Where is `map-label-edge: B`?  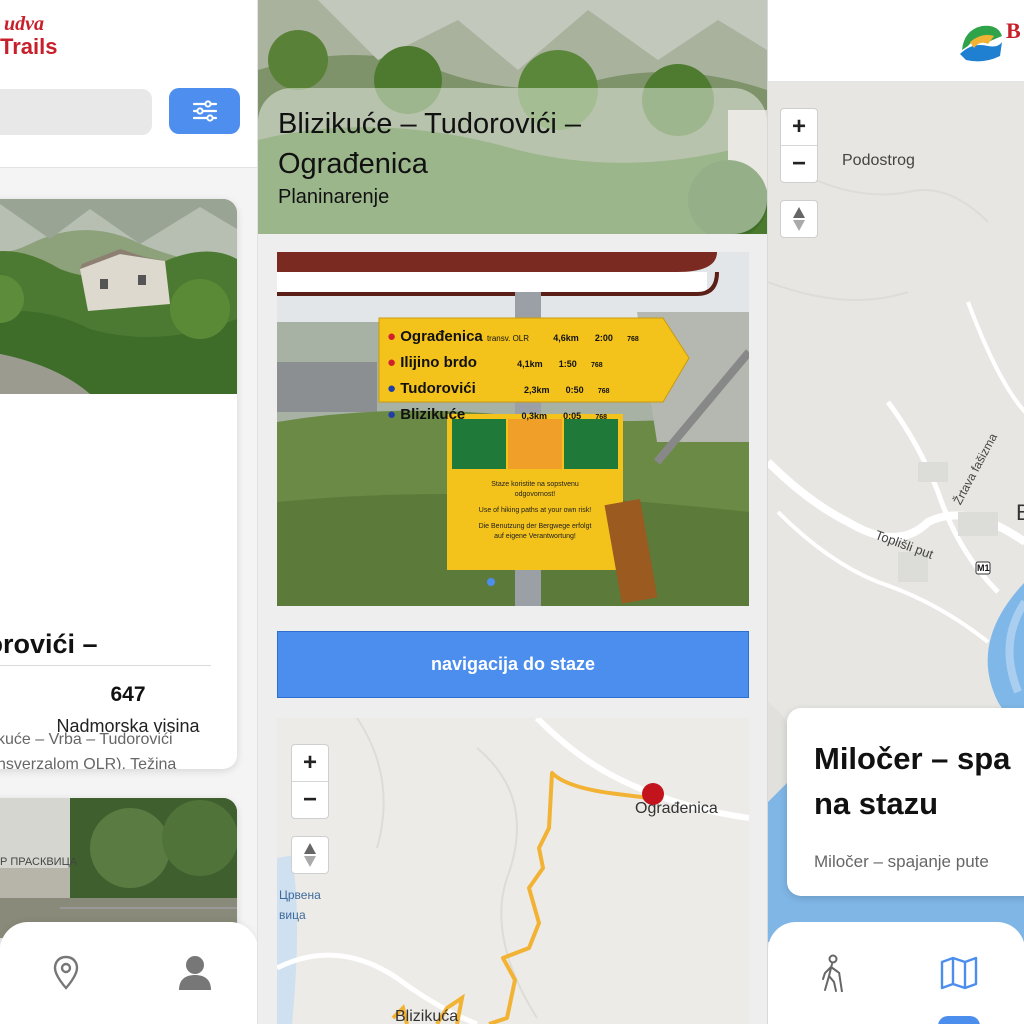 map-label-edge: B is located at coordinates (1020, 513).